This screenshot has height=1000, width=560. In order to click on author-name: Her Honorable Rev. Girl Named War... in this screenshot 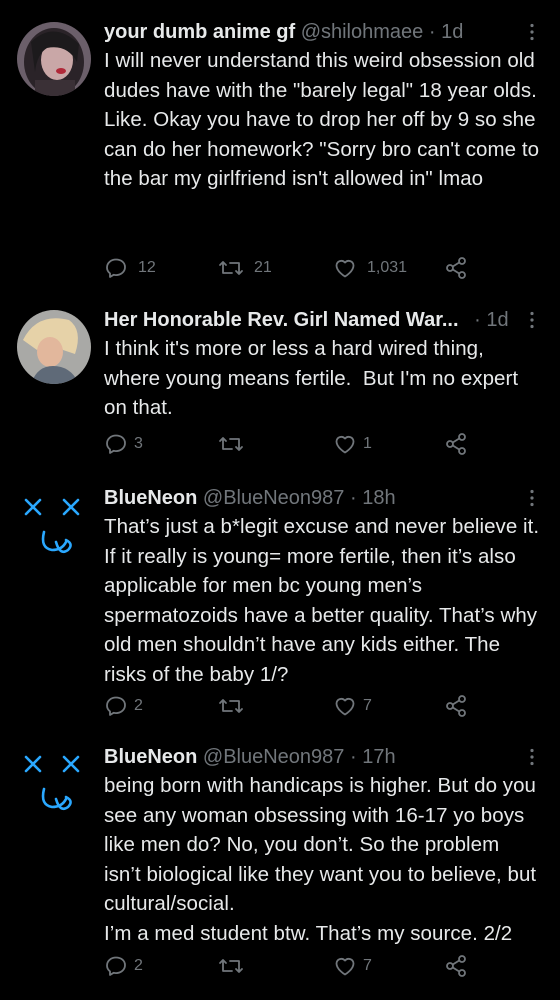, I will do `click(281, 320)`.